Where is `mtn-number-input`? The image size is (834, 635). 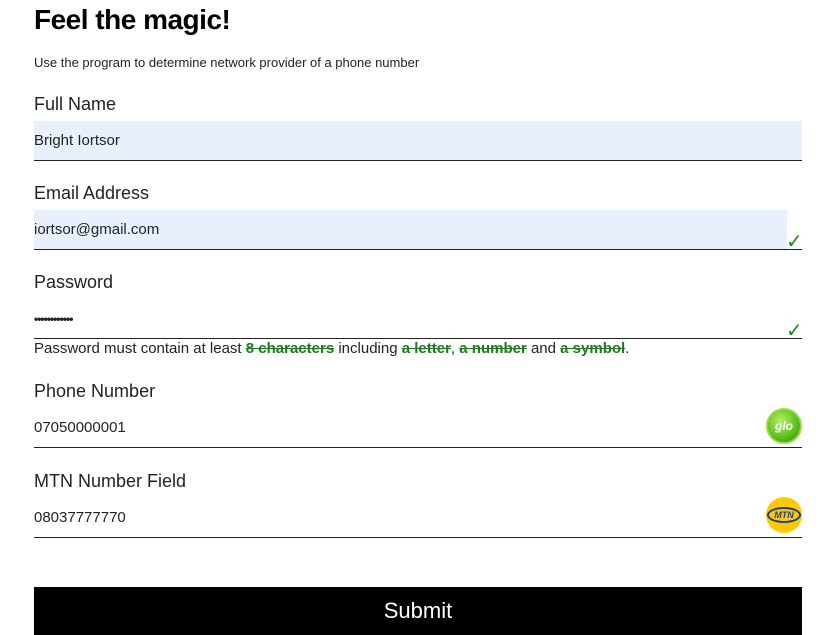
mtn-number-input is located at coordinates (394, 517).